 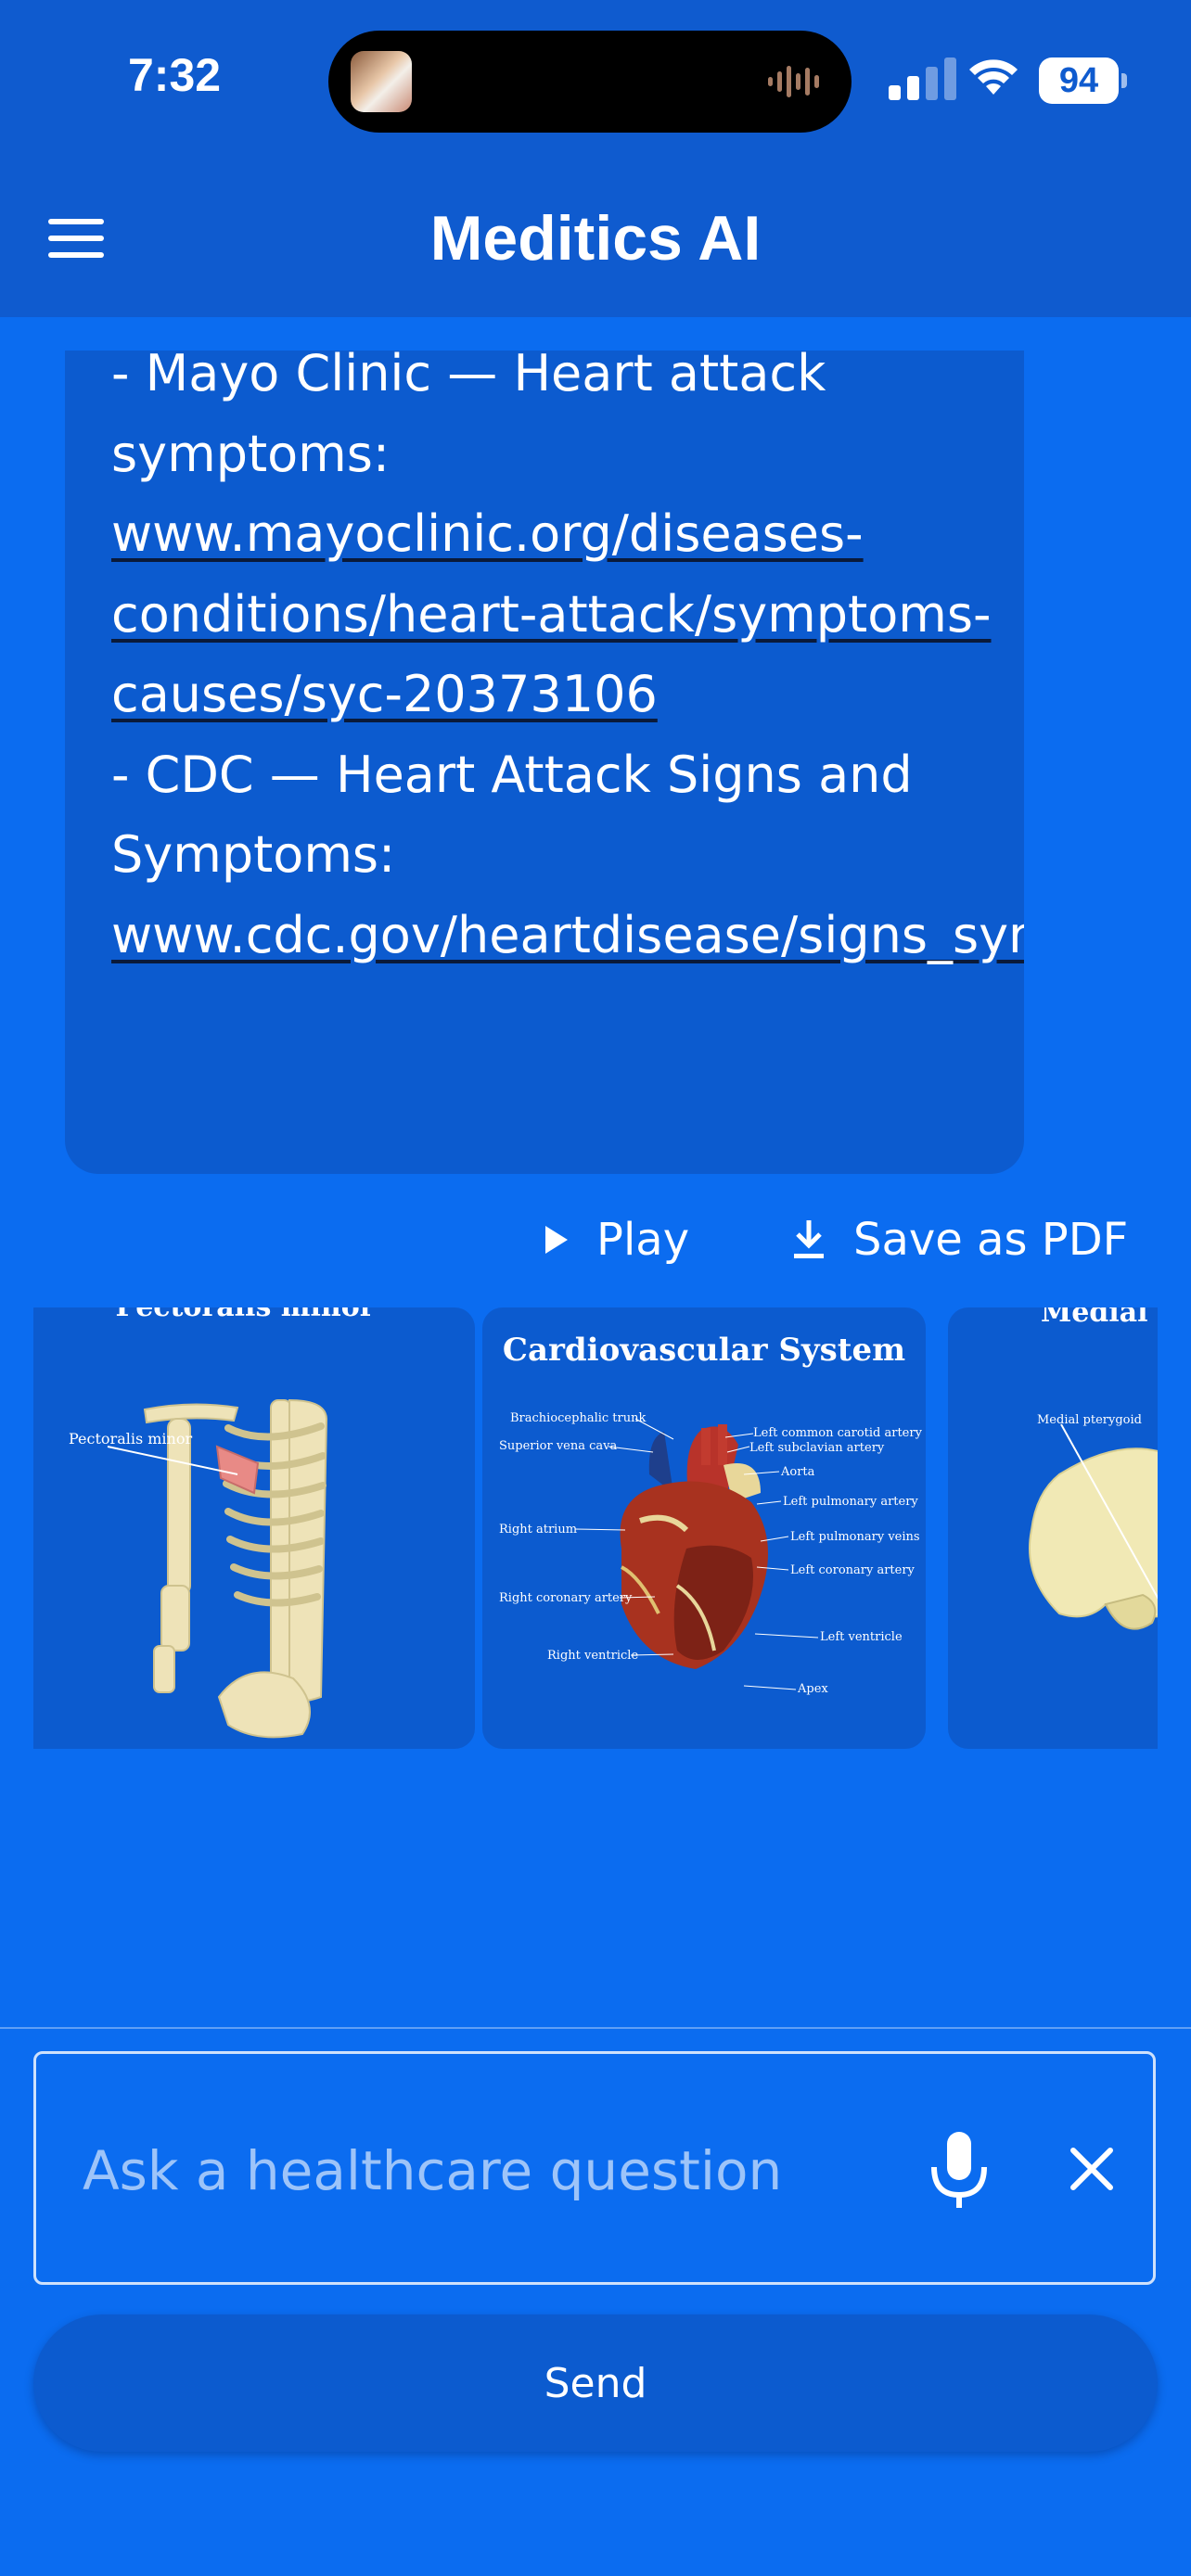 I want to click on download-icon, so click(x=809, y=1239).